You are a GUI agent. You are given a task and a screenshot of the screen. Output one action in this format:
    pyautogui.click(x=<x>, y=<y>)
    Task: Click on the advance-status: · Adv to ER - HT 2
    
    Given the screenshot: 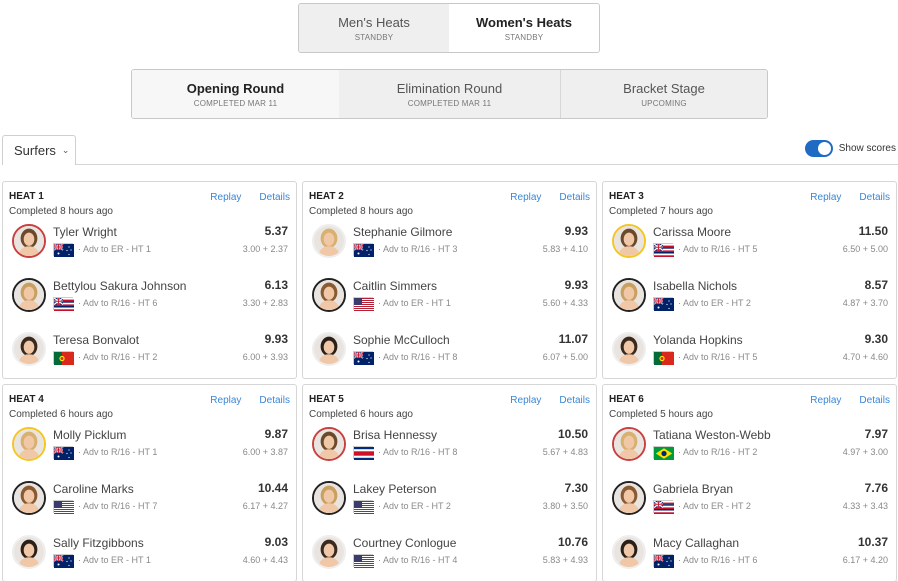 What is the action you would take?
    pyautogui.click(x=714, y=506)
    